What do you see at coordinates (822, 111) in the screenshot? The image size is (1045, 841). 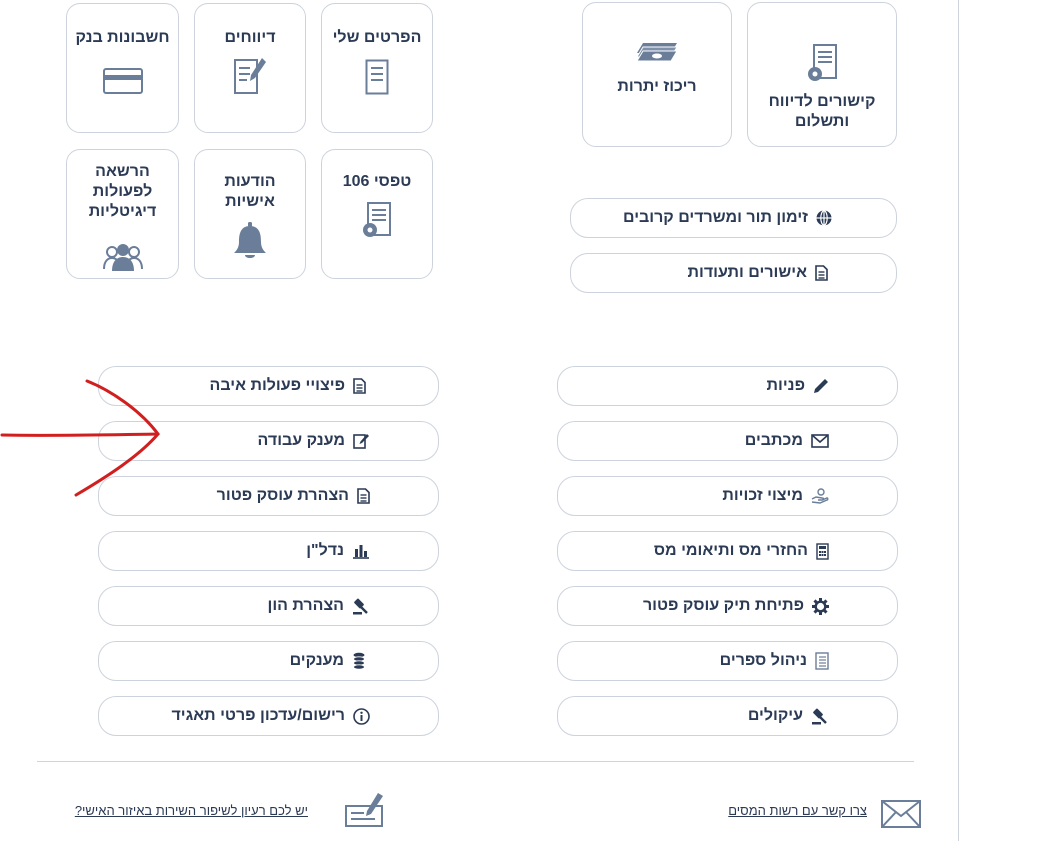 I see `tile-label: קישורים לדיווח ותשלום` at bounding box center [822, 111].